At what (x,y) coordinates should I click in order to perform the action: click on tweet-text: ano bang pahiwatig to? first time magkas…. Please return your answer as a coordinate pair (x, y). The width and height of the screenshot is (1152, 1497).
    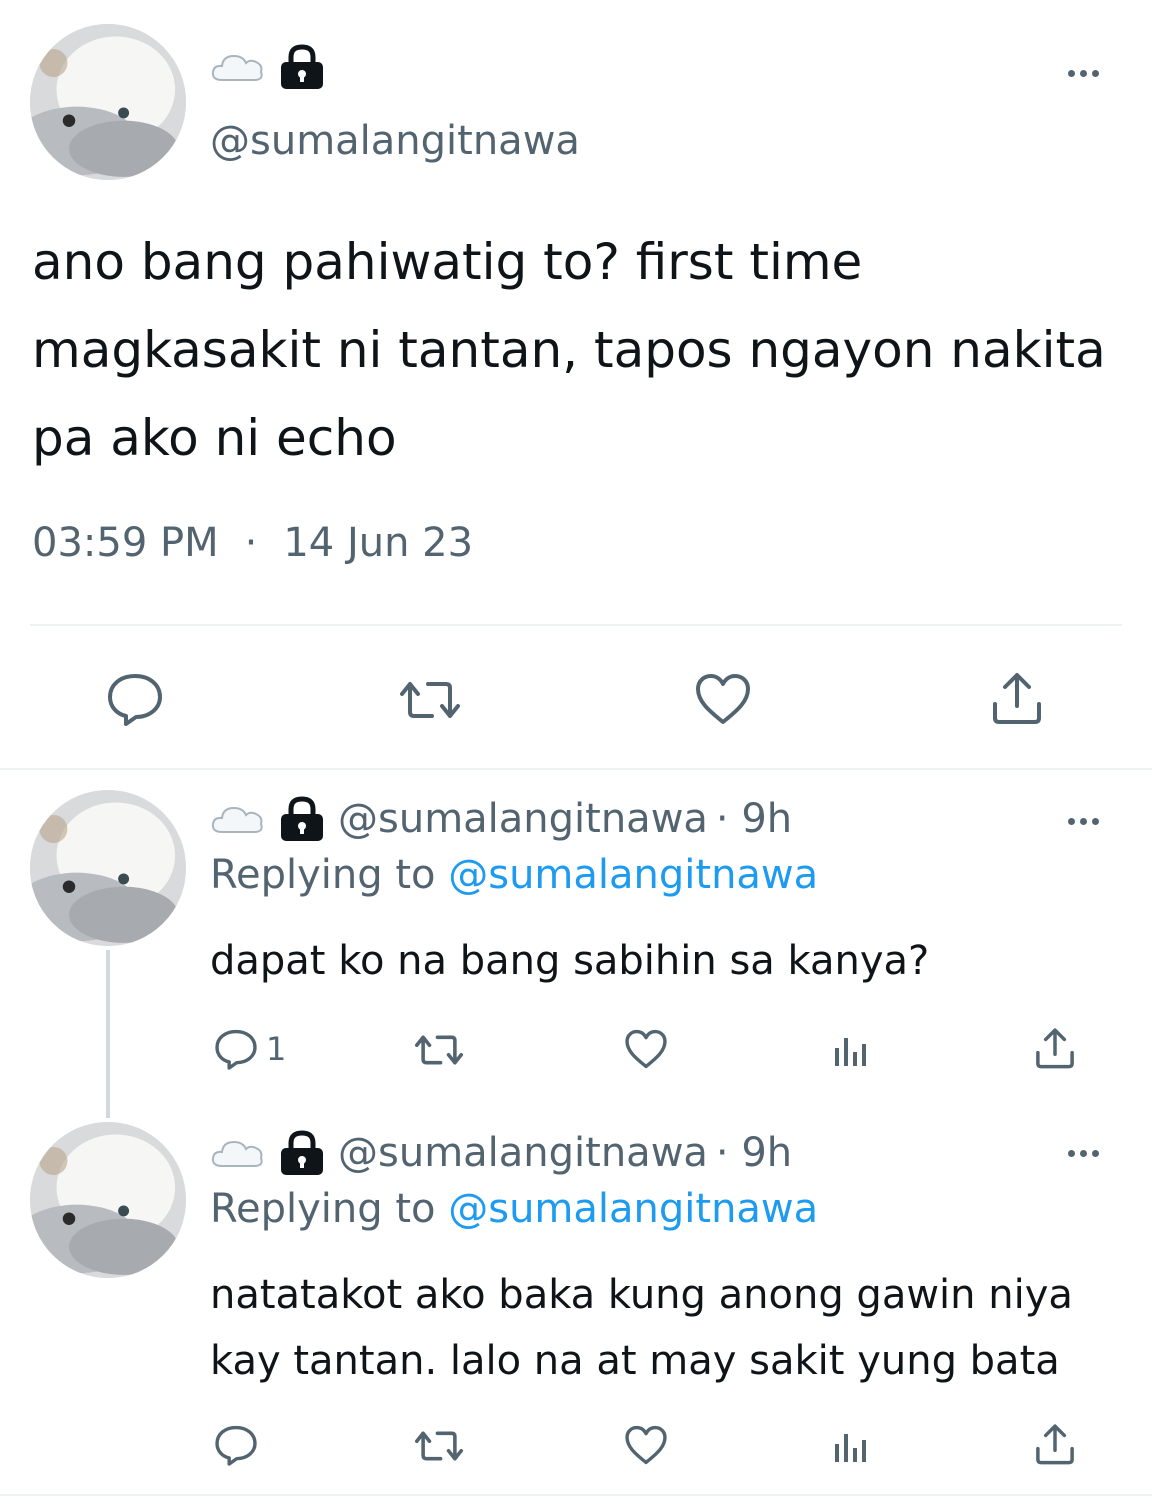
    Looking at the image, I should click on (577, 350).